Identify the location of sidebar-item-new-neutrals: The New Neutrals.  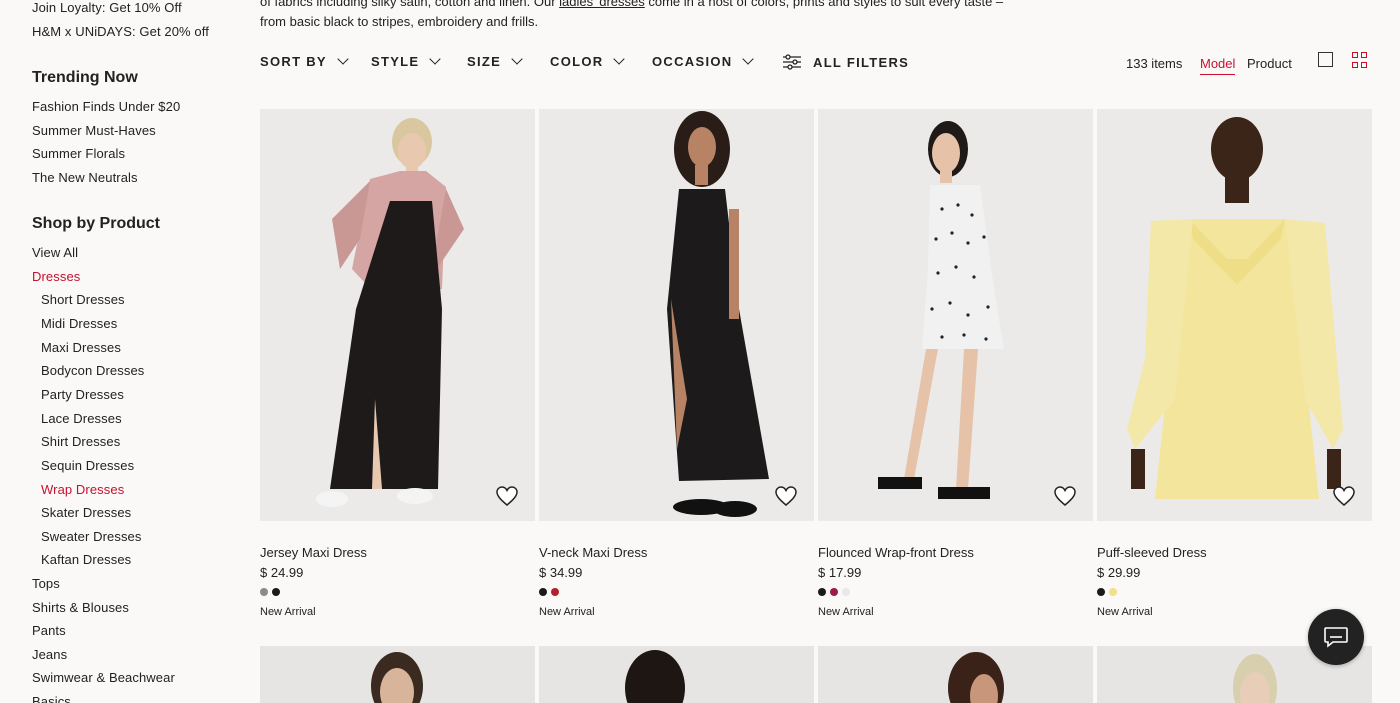
(85, 177).